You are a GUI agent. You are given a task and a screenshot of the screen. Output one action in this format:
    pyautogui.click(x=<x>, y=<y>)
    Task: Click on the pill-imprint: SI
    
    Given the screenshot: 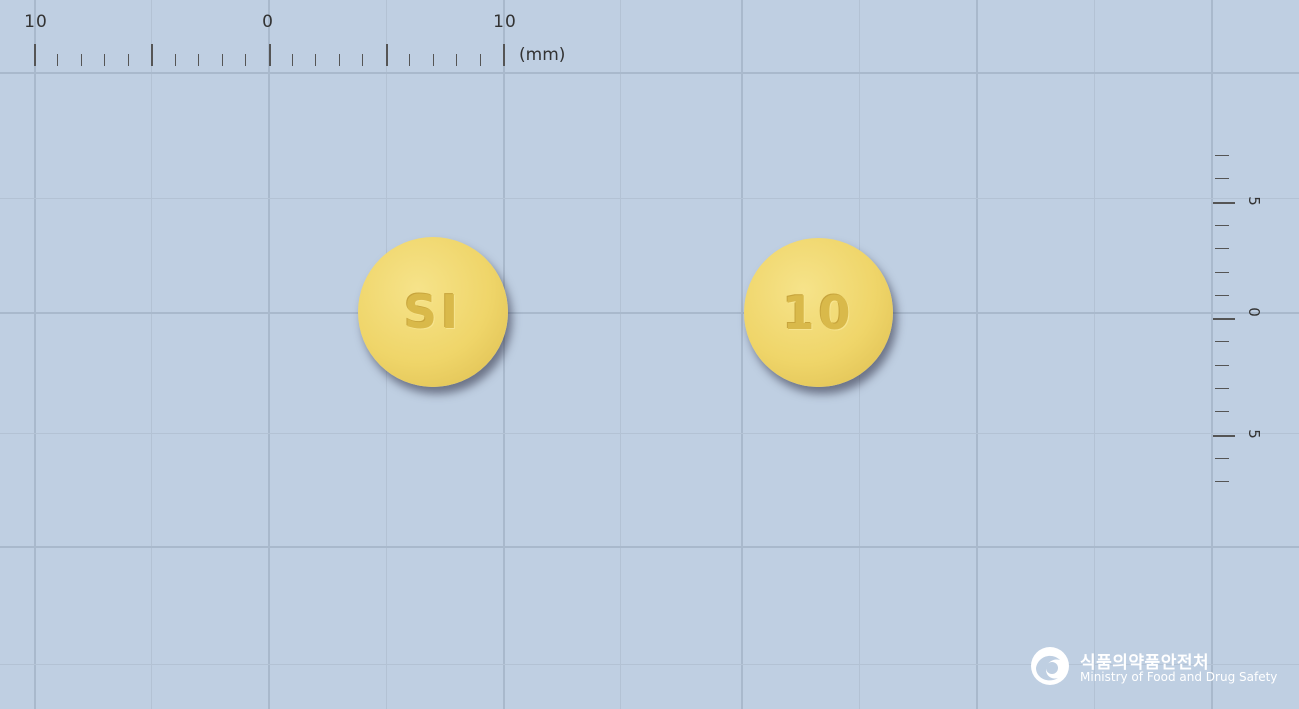 What is the action you would take?
    pyautogui.click(x=433, y=312)
    